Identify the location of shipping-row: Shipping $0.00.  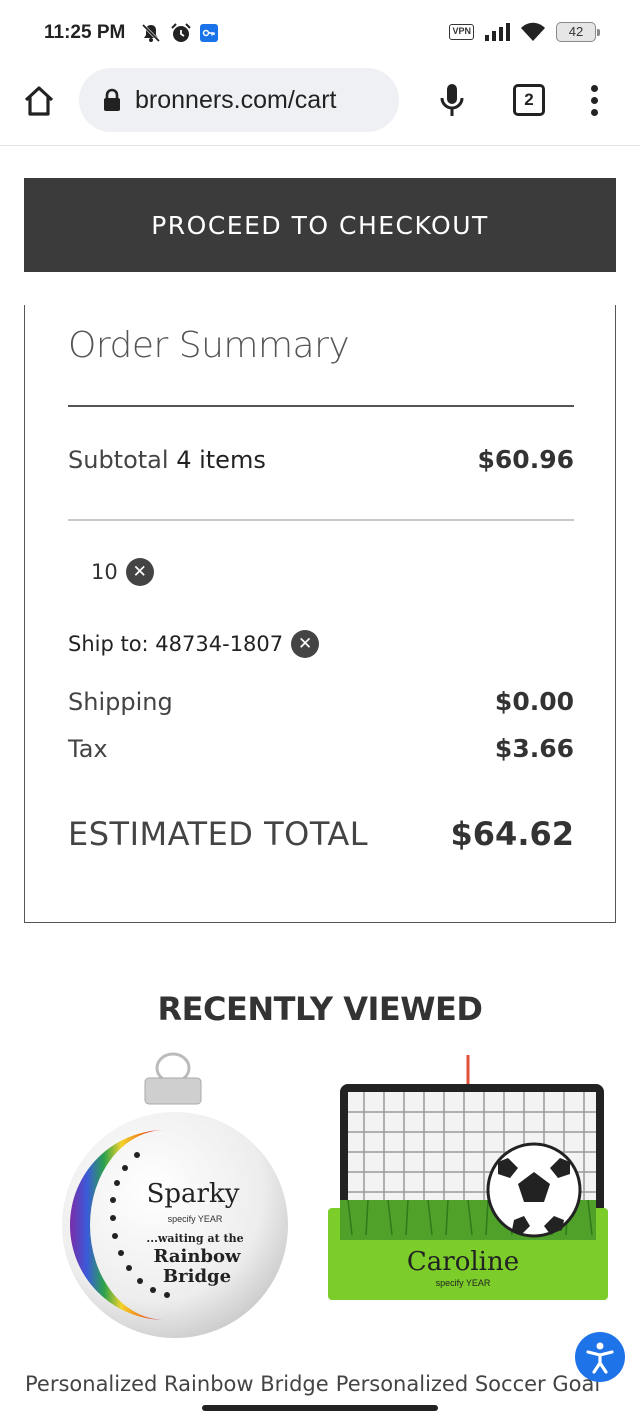
(321, 701).